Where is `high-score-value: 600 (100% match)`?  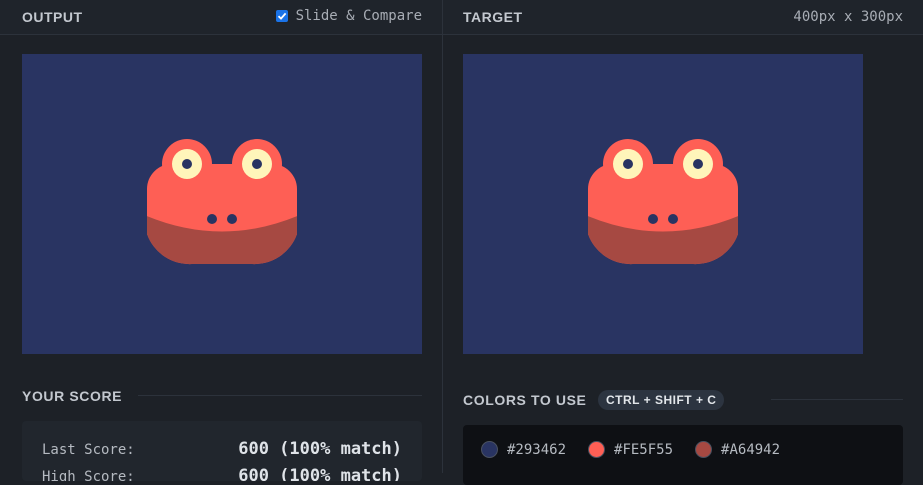
high-score-value: 600 (100% match) is located at coordinates (320, 473).